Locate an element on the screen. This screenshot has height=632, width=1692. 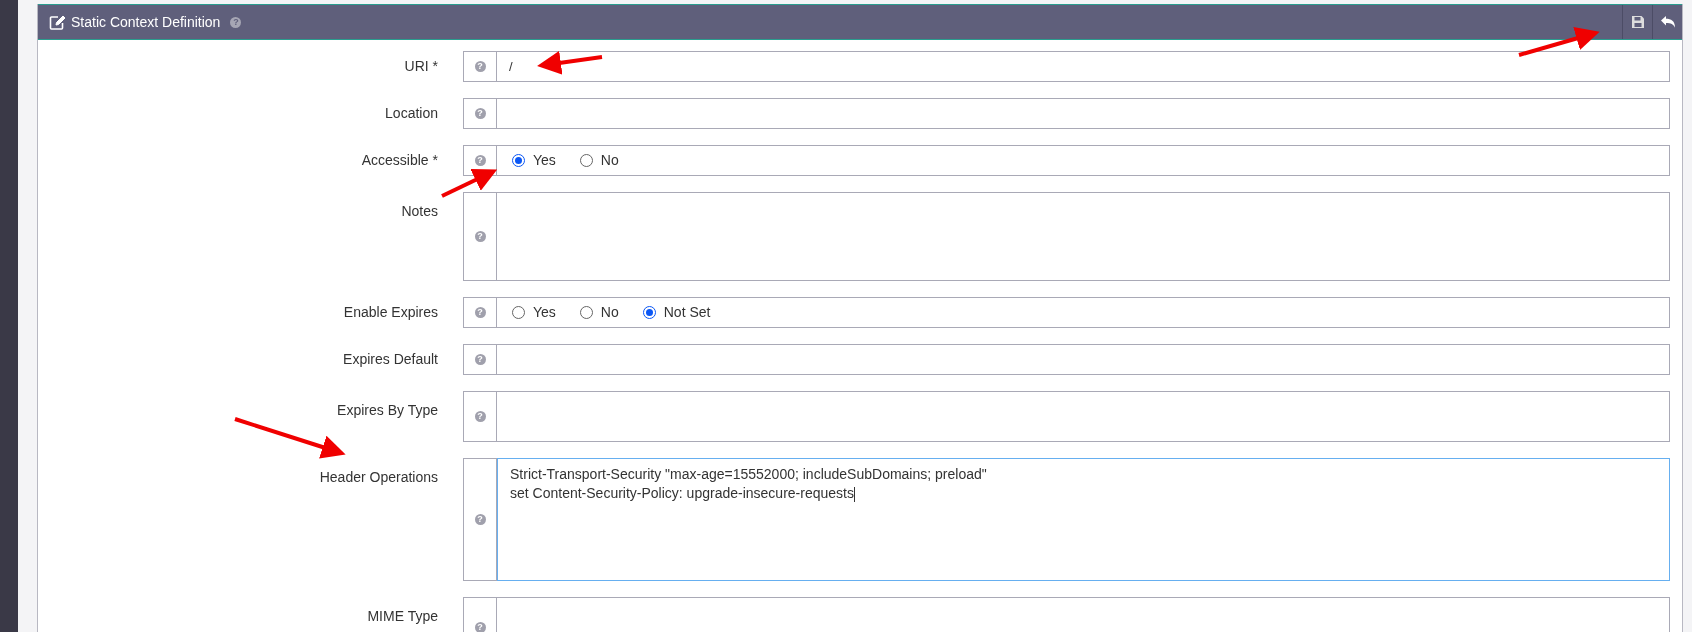
field-label: Expires By Type is located at coordinates (387, 410).